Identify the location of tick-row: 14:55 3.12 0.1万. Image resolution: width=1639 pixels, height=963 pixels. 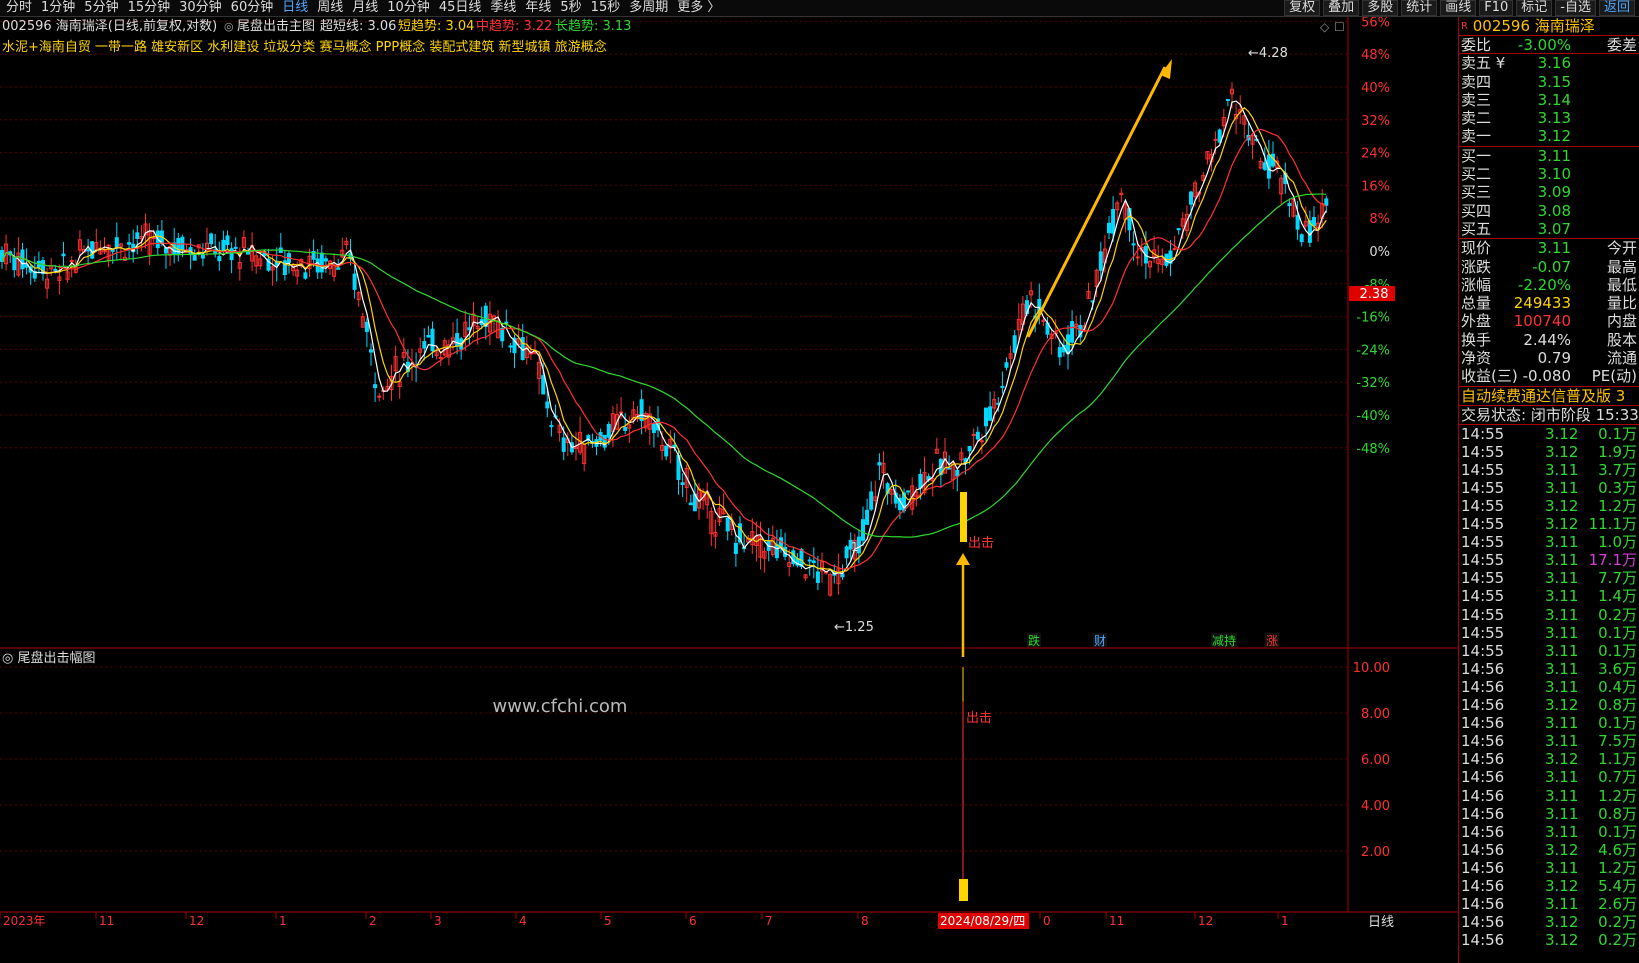
(1549, 433).